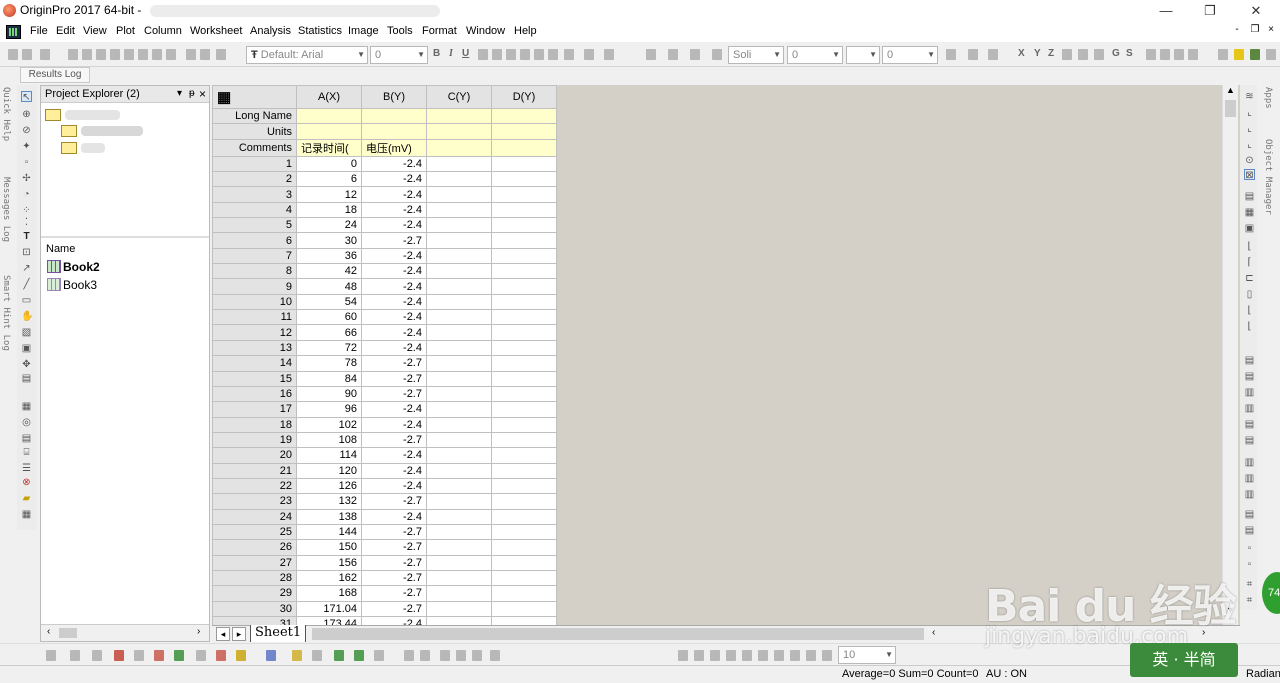 The width and height of the screenshot is (1280, 683). Describe the element at coordinates (254, 409) in the screenshot. I see `row-number: 17` at that location.